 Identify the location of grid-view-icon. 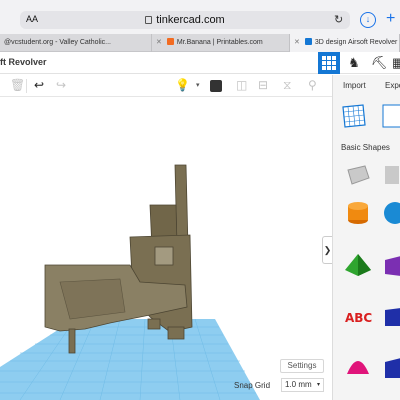
(329, 63).